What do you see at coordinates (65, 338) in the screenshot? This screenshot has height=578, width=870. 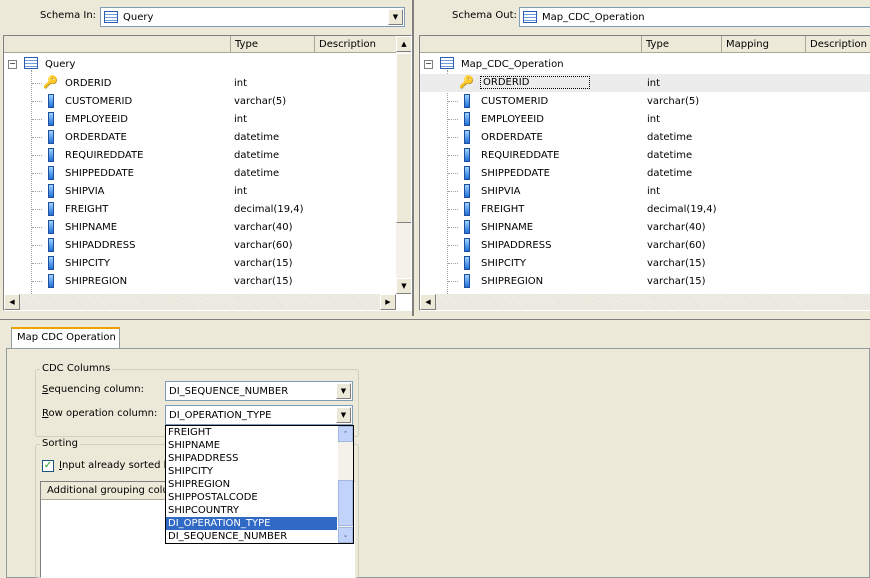 I see `tab-map-cdc-operation: Map CDC Operation` at bounding box center [65, 338].